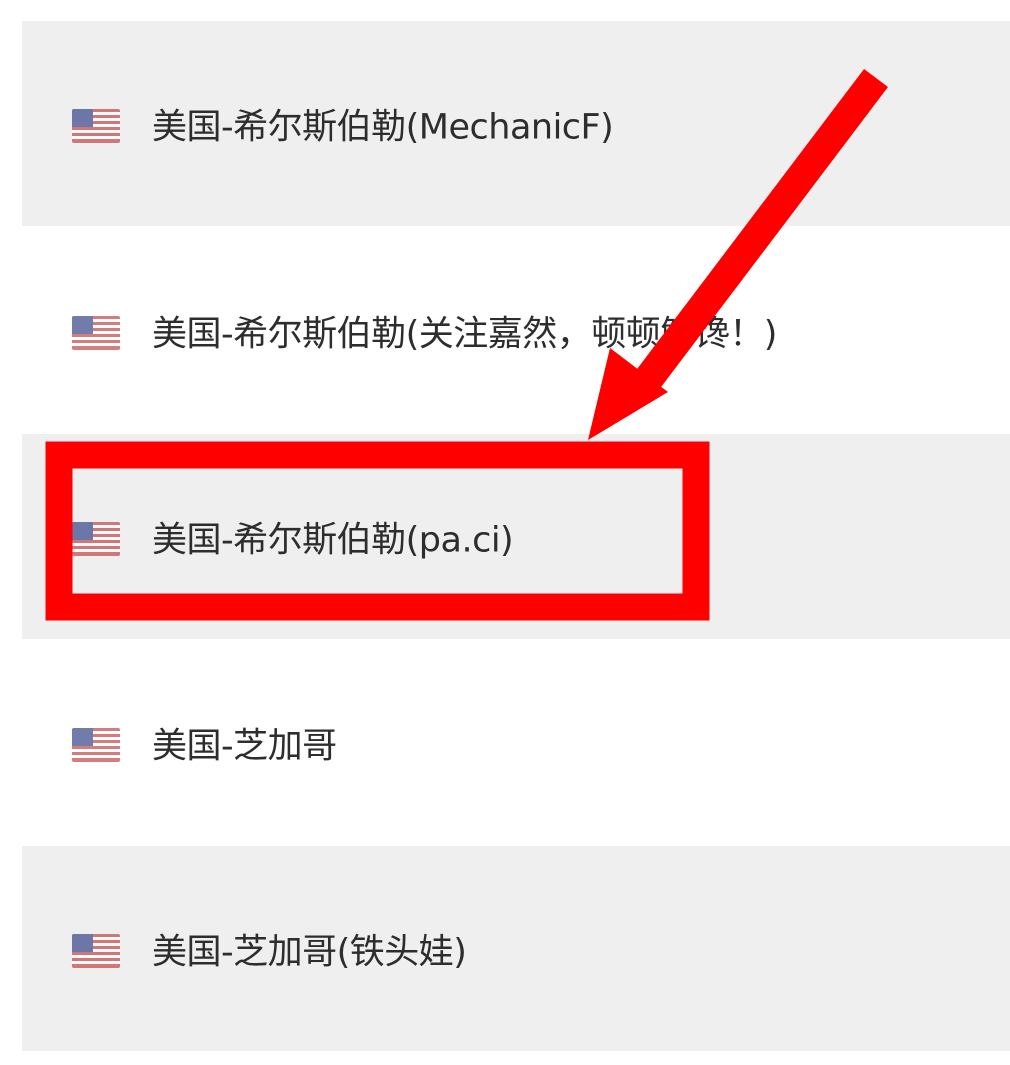  I want to click on server-item-label: 美国-芝加哥, so click(244, 746).